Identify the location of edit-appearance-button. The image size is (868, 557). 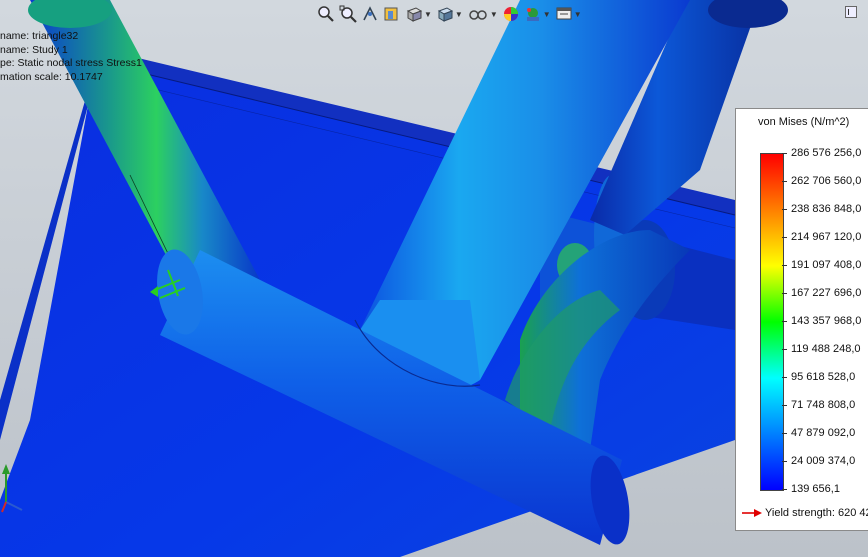
(511, 14).